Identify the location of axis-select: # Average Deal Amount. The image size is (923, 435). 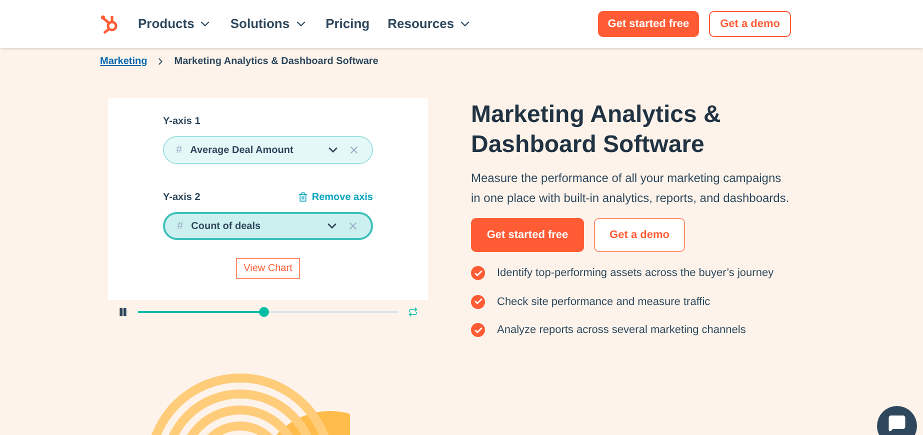
(268, 150).